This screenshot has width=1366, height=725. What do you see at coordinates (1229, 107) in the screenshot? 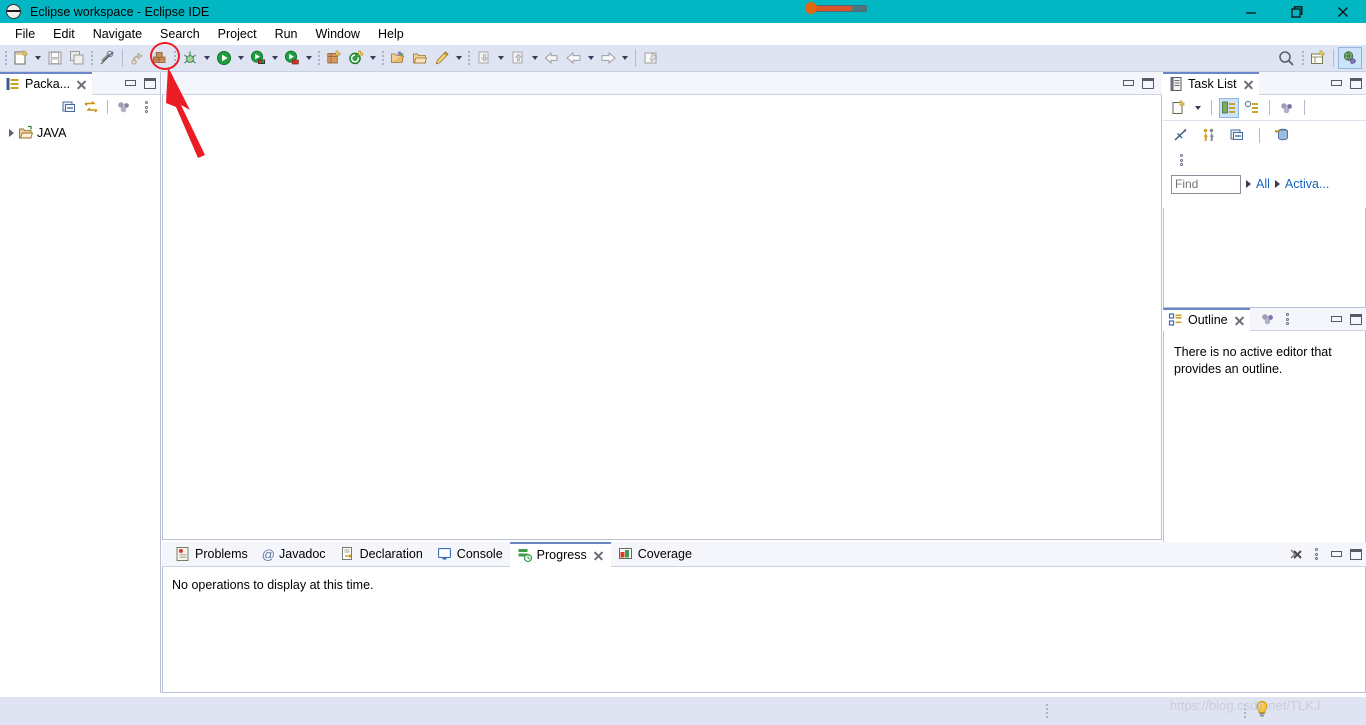
I see `categorized-presentation-icon` at bounding box center [1229, 107].